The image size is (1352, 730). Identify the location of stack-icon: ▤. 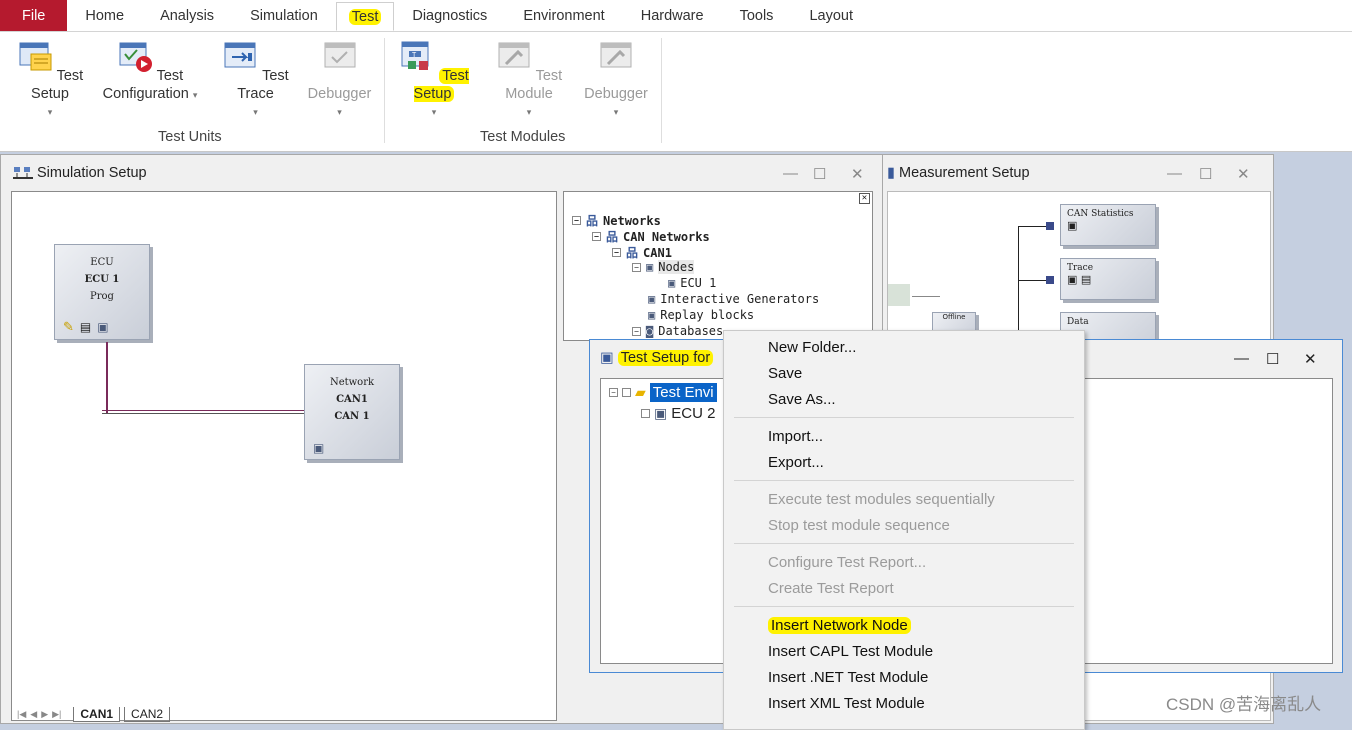
(85, 327).